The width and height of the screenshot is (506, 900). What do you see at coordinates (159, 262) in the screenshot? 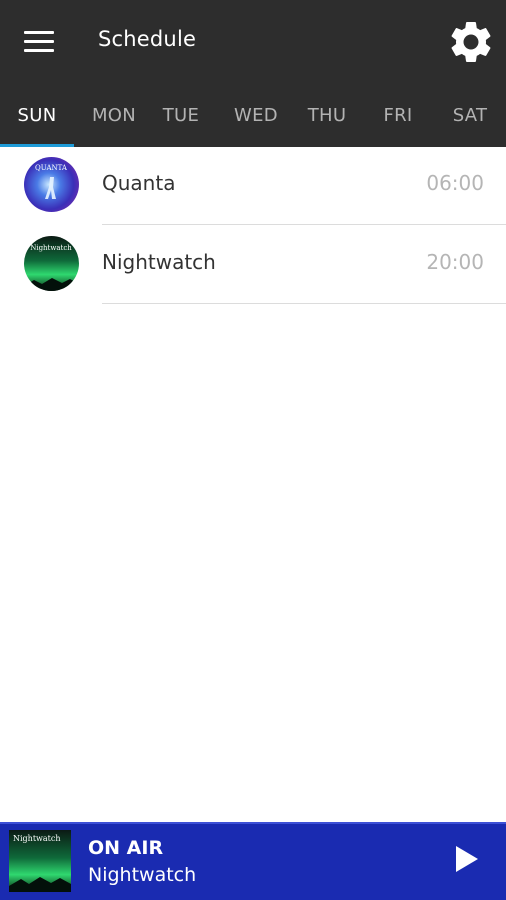
I see `program-title: Nightwatch` at bounding box center [159, 262].